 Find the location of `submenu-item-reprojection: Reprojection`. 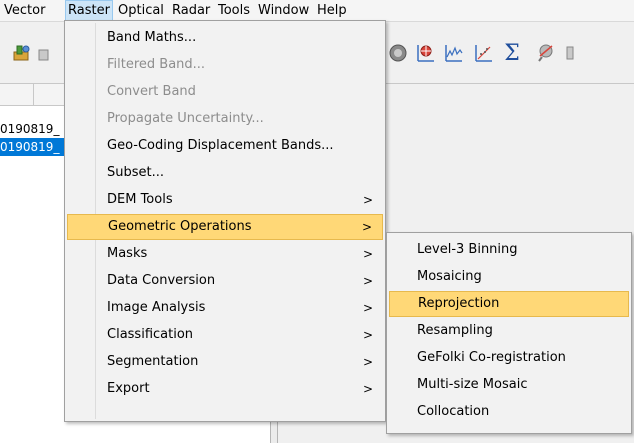

submenu-item-reprojection: Reprojection is located at coordinates (509, 304).